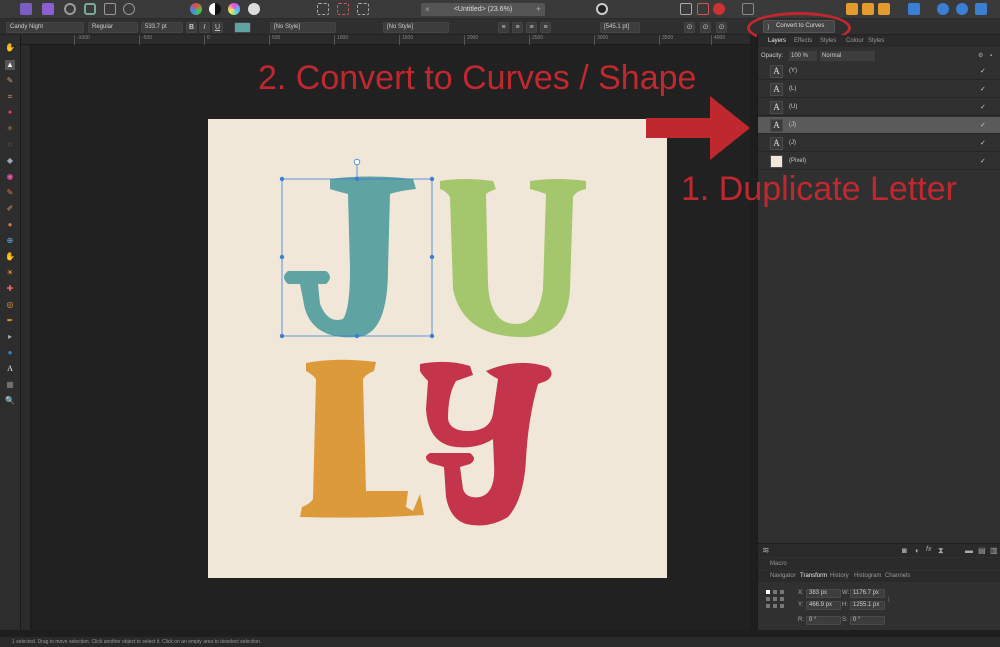 The width and height of the screenshot is (1000, 647). Describe the element at coordinates (868, 9) in the screenshot. I see `arrange-forward-icon` at that location.